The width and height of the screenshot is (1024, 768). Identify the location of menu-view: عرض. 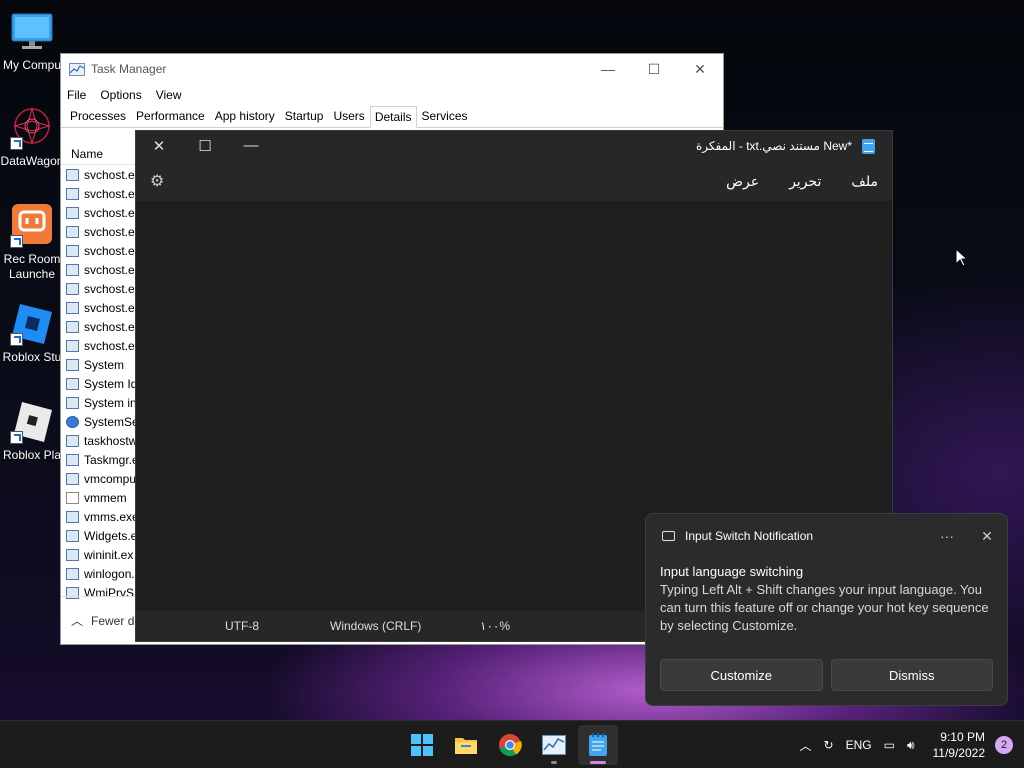
(742, 181).